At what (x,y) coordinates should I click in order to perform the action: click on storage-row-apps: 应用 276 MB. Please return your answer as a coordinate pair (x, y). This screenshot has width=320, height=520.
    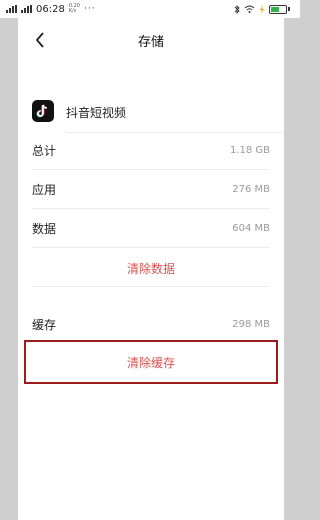
    Looking at the image, I should click on (151, 189).